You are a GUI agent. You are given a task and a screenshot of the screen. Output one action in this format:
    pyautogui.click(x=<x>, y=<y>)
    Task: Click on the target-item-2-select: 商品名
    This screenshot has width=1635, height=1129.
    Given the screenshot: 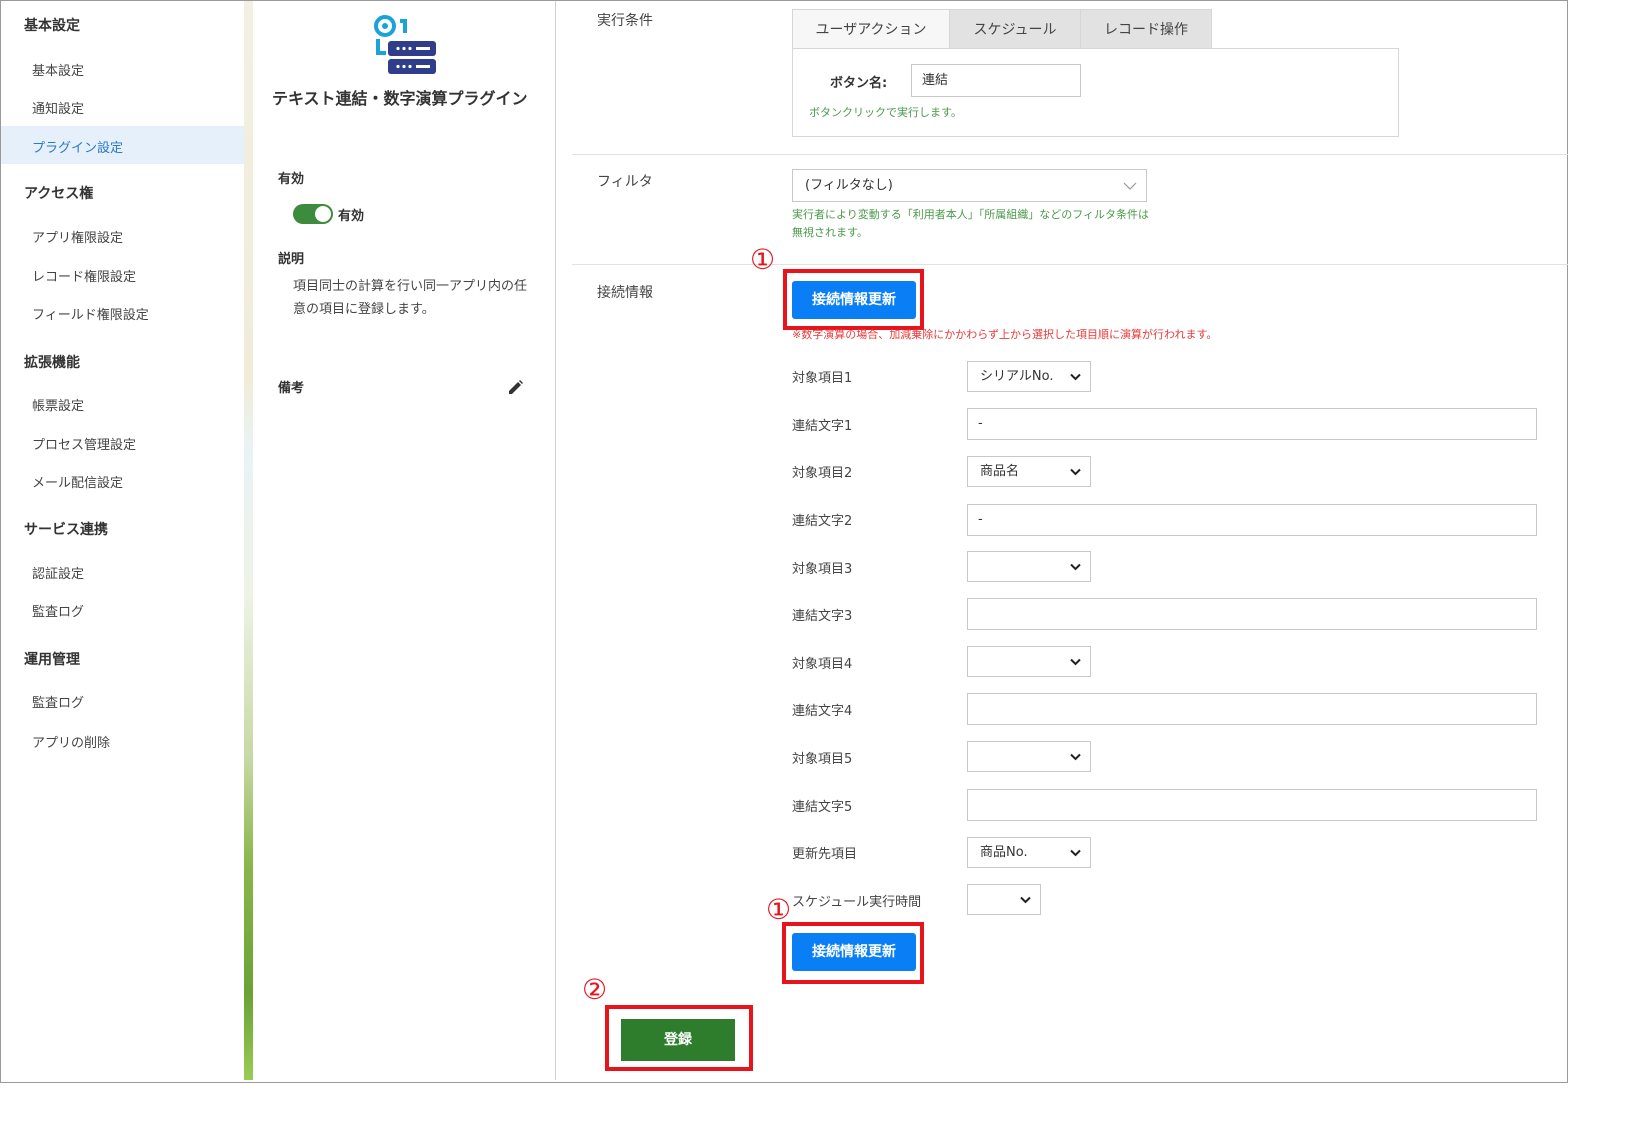 What is the action you would take?
    pyautogui.click(x=1029, y=471)
    